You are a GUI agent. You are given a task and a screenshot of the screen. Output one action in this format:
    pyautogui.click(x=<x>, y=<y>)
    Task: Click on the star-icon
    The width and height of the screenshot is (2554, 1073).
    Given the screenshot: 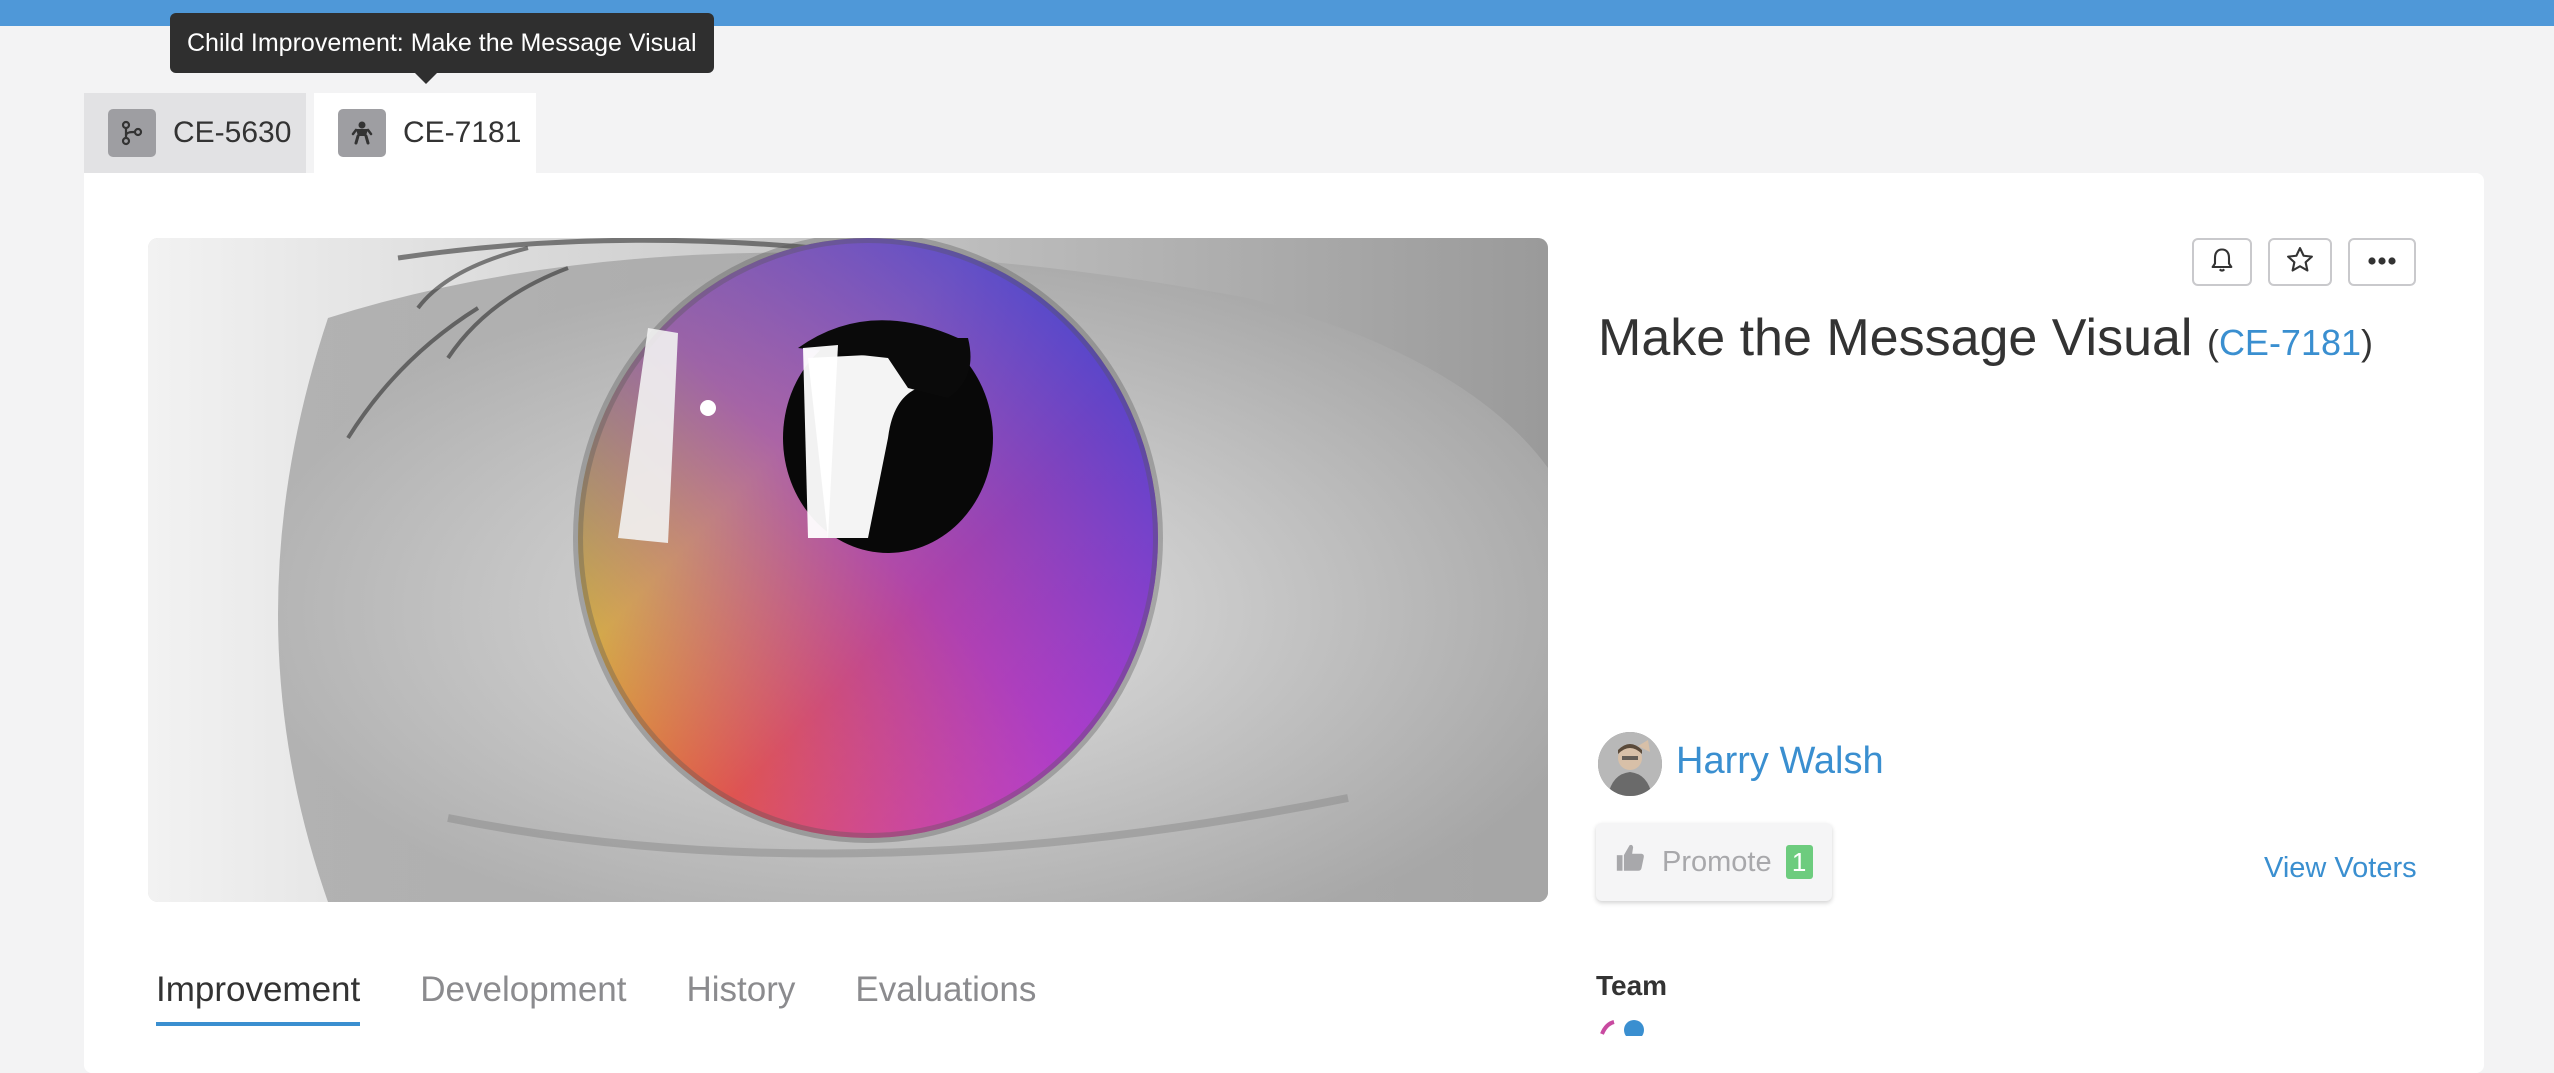 What is the action you would take?
    pyautogui.click(x=2300, y=262)
    